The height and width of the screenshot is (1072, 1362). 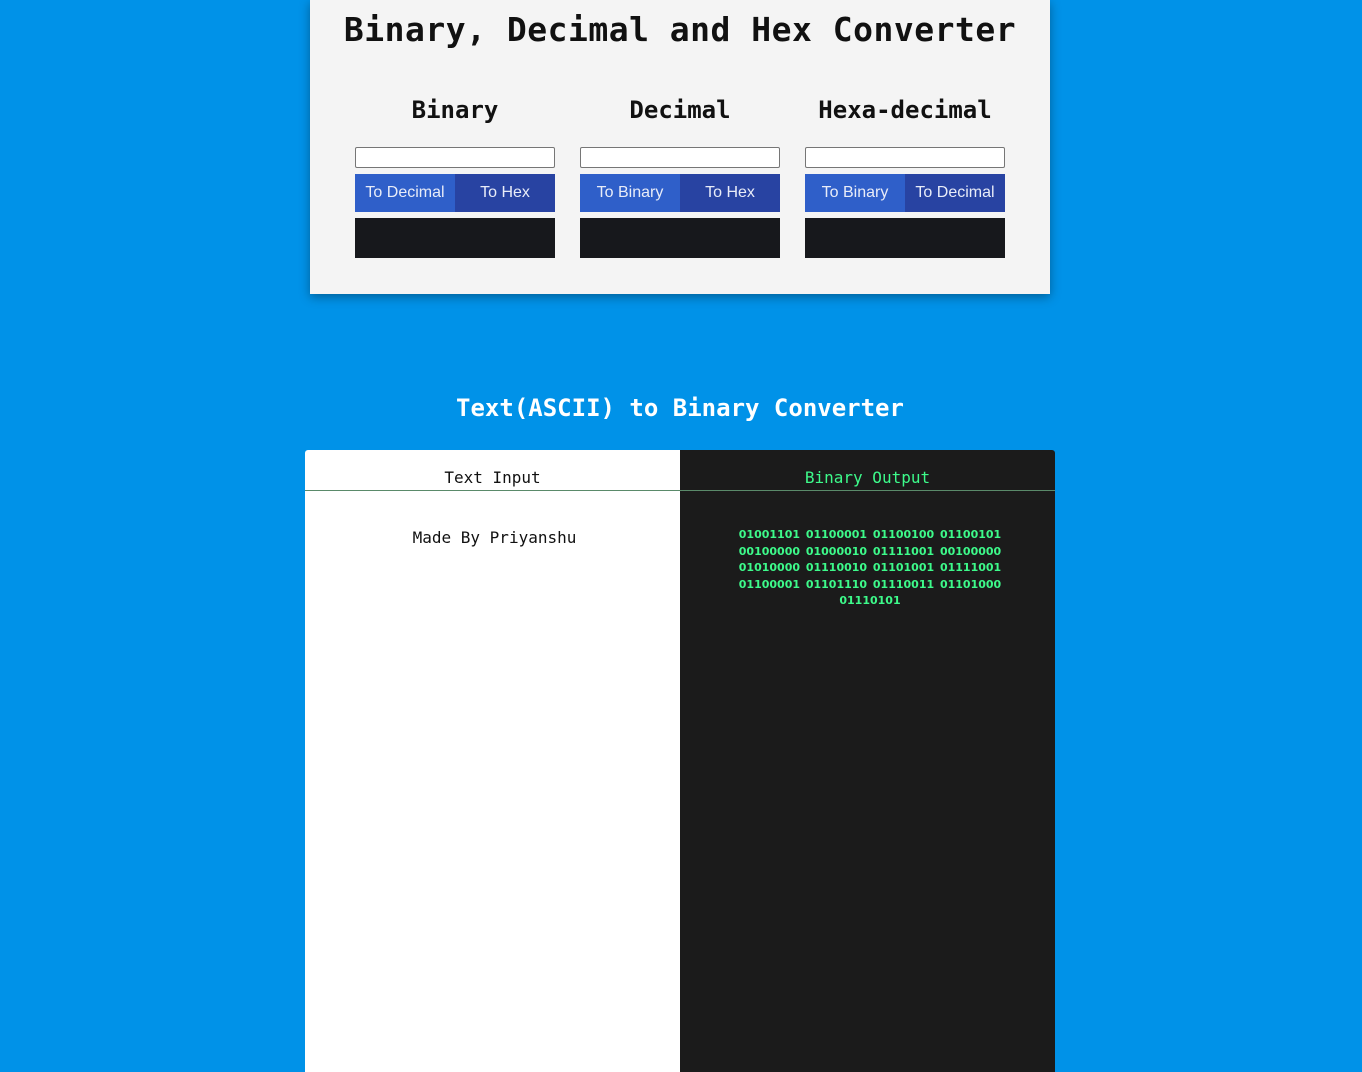 I want to click on hex-to-binary-button: To Binary, so click(x=855, y=193).